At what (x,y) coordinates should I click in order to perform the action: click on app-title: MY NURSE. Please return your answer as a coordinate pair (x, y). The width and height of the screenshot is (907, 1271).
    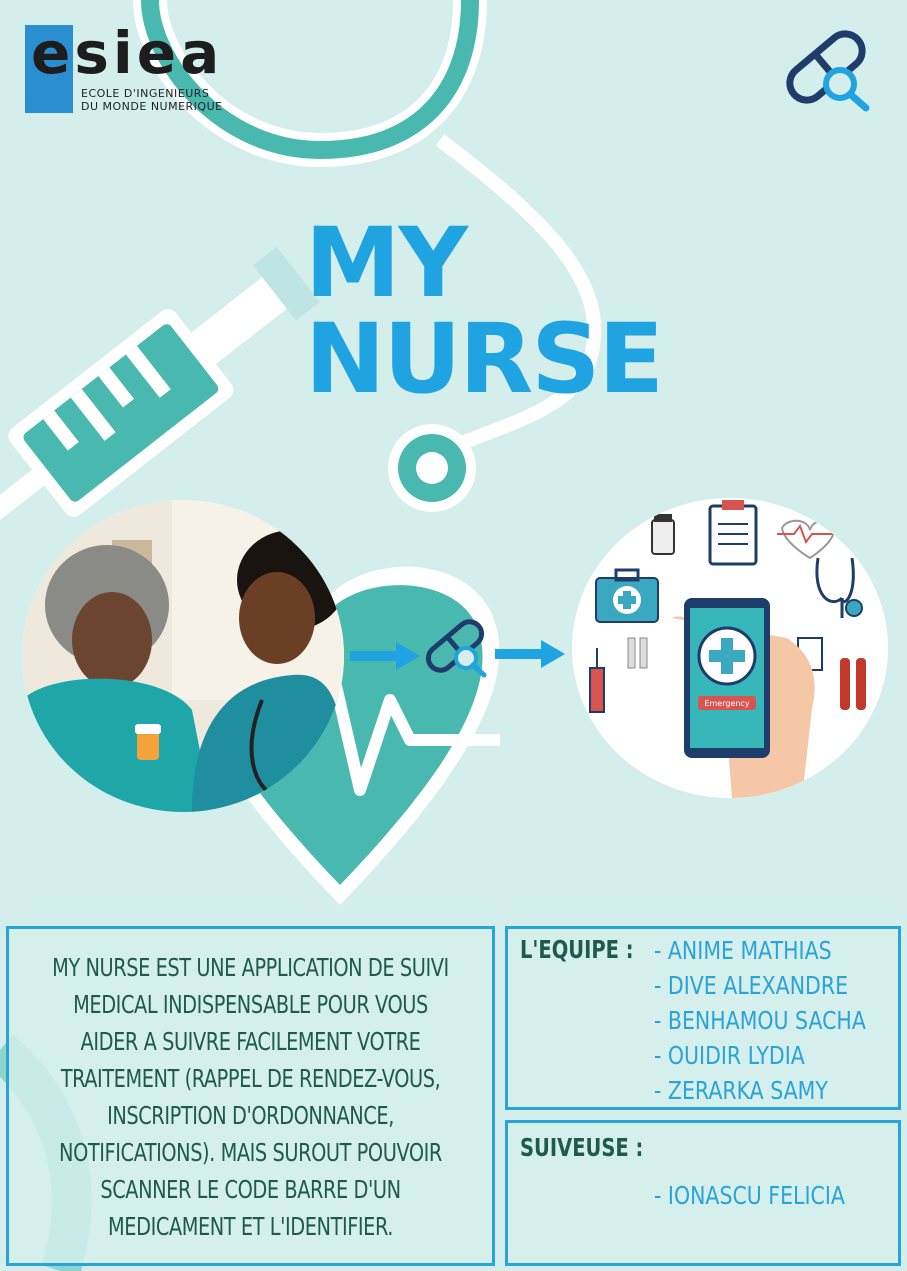
    Looking at the image, I should click on (484, 311).